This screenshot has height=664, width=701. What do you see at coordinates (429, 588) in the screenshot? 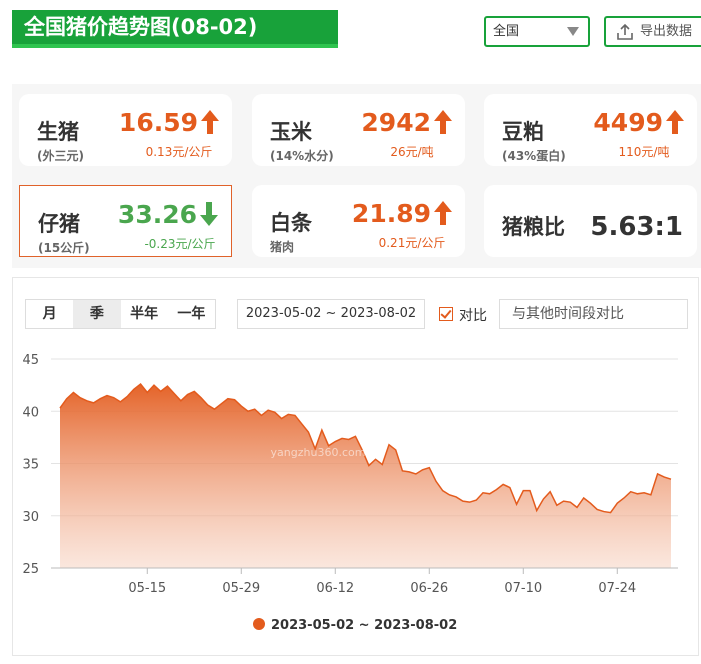
I see `x-tick-label: 06-26` at bounding box center [429, 588].